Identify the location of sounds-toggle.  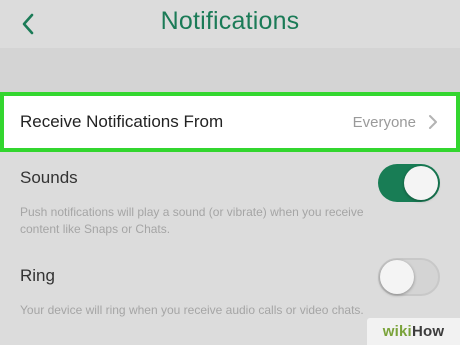
(409, 183).